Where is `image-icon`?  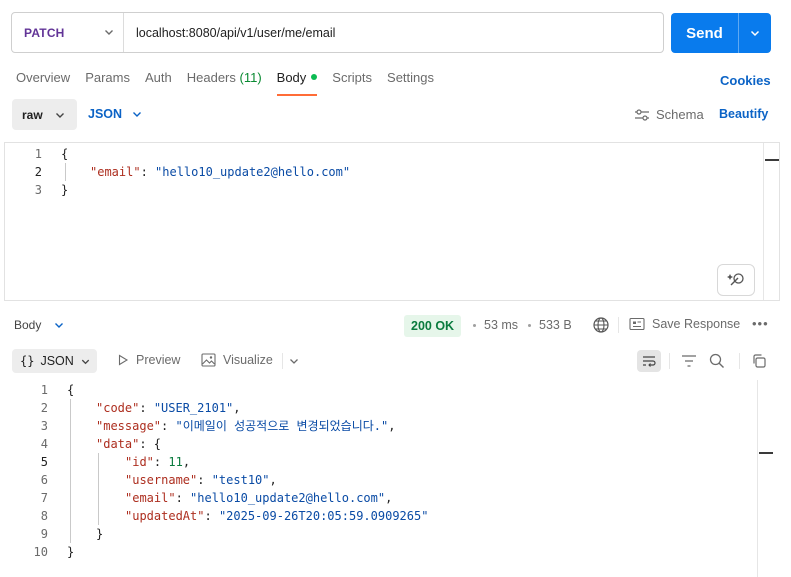 image-icon is located at coordinates (208, 360).